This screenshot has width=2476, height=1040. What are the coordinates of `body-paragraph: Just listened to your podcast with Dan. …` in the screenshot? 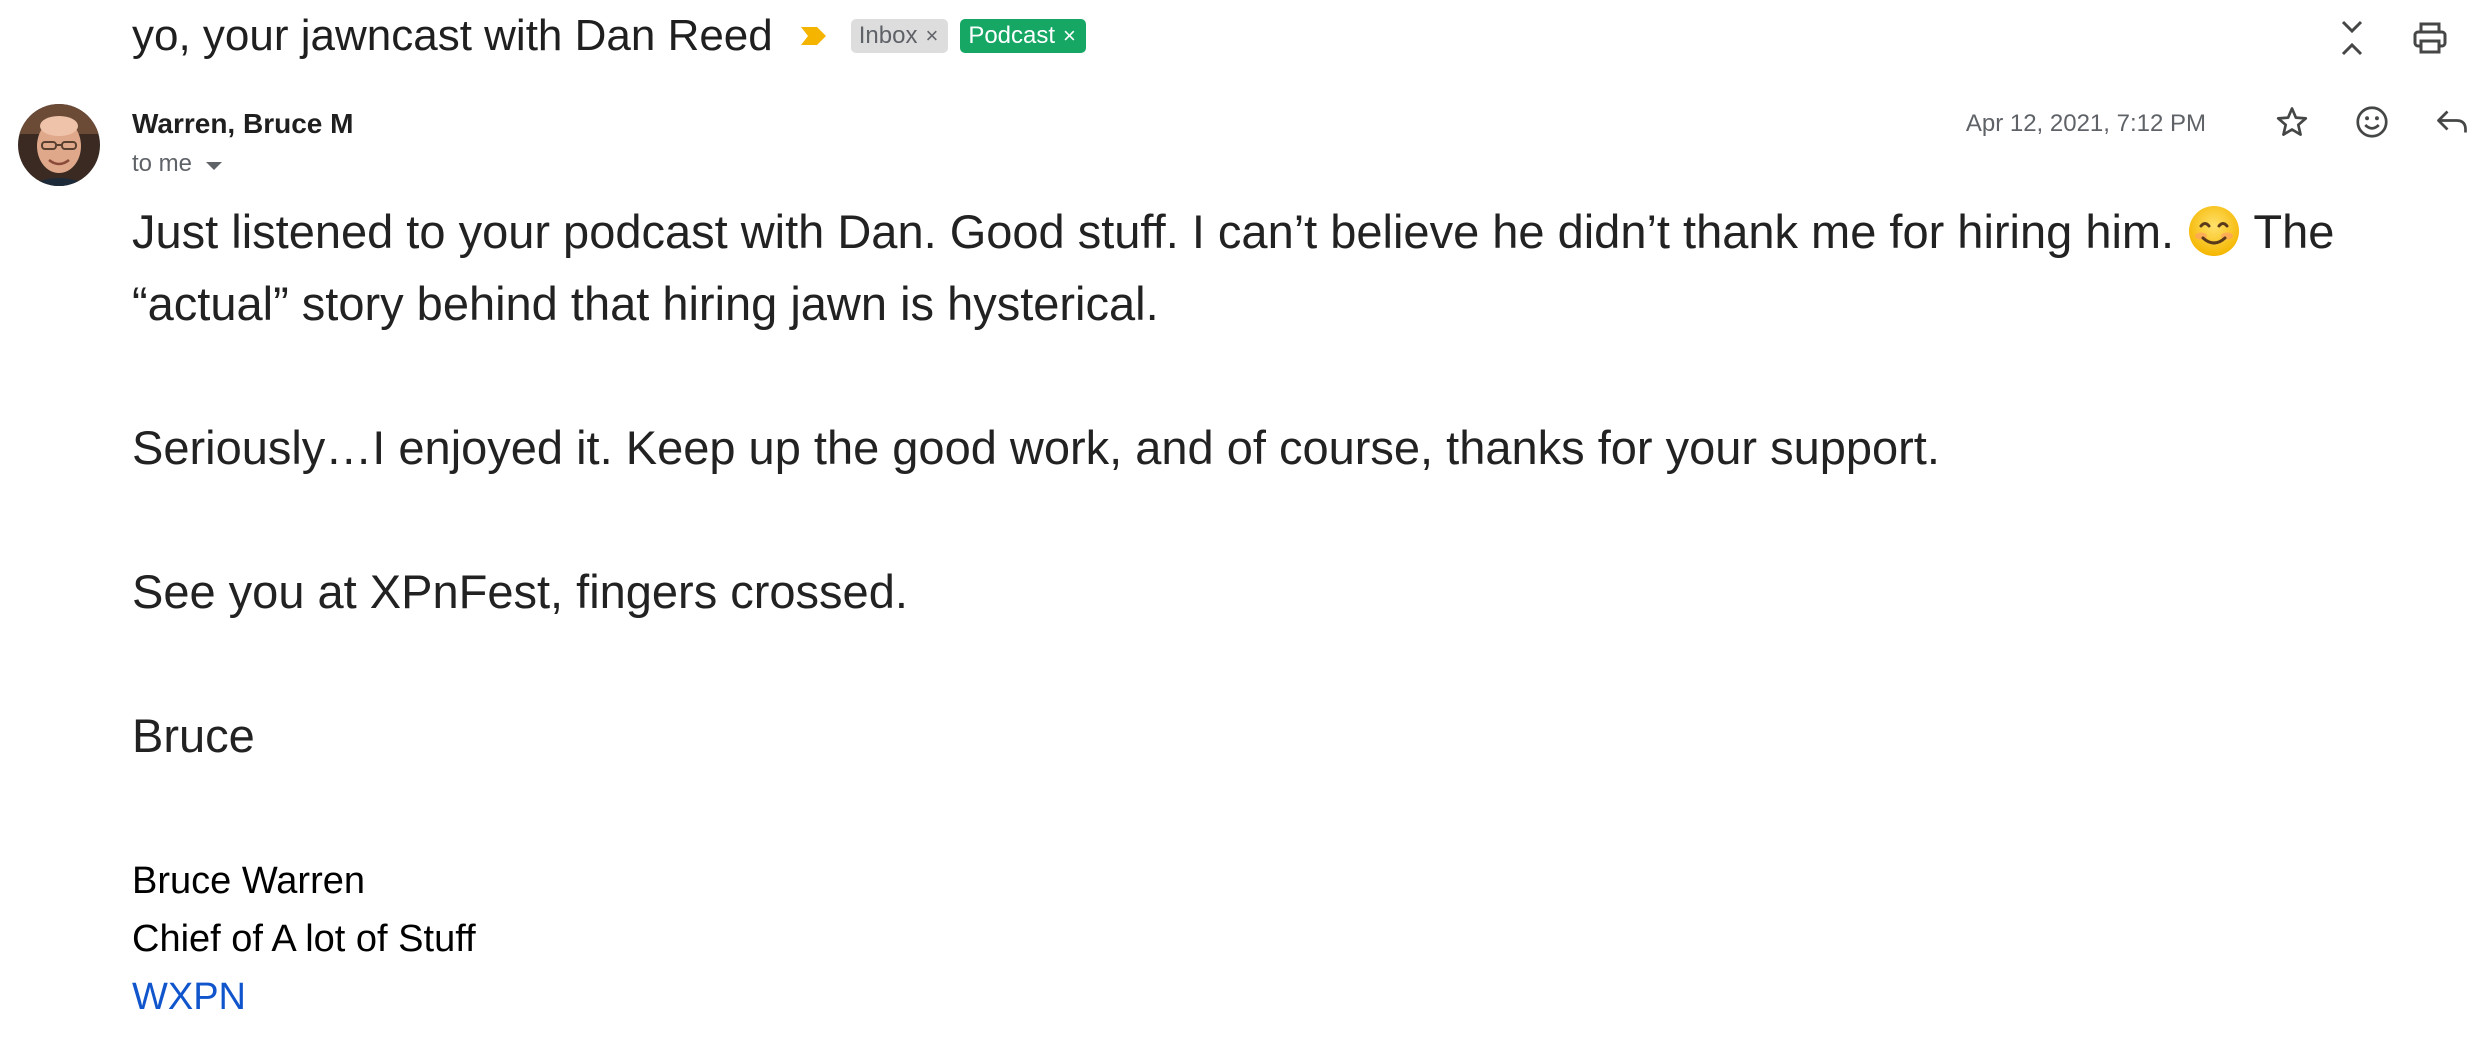 It's located at (1262, 268).